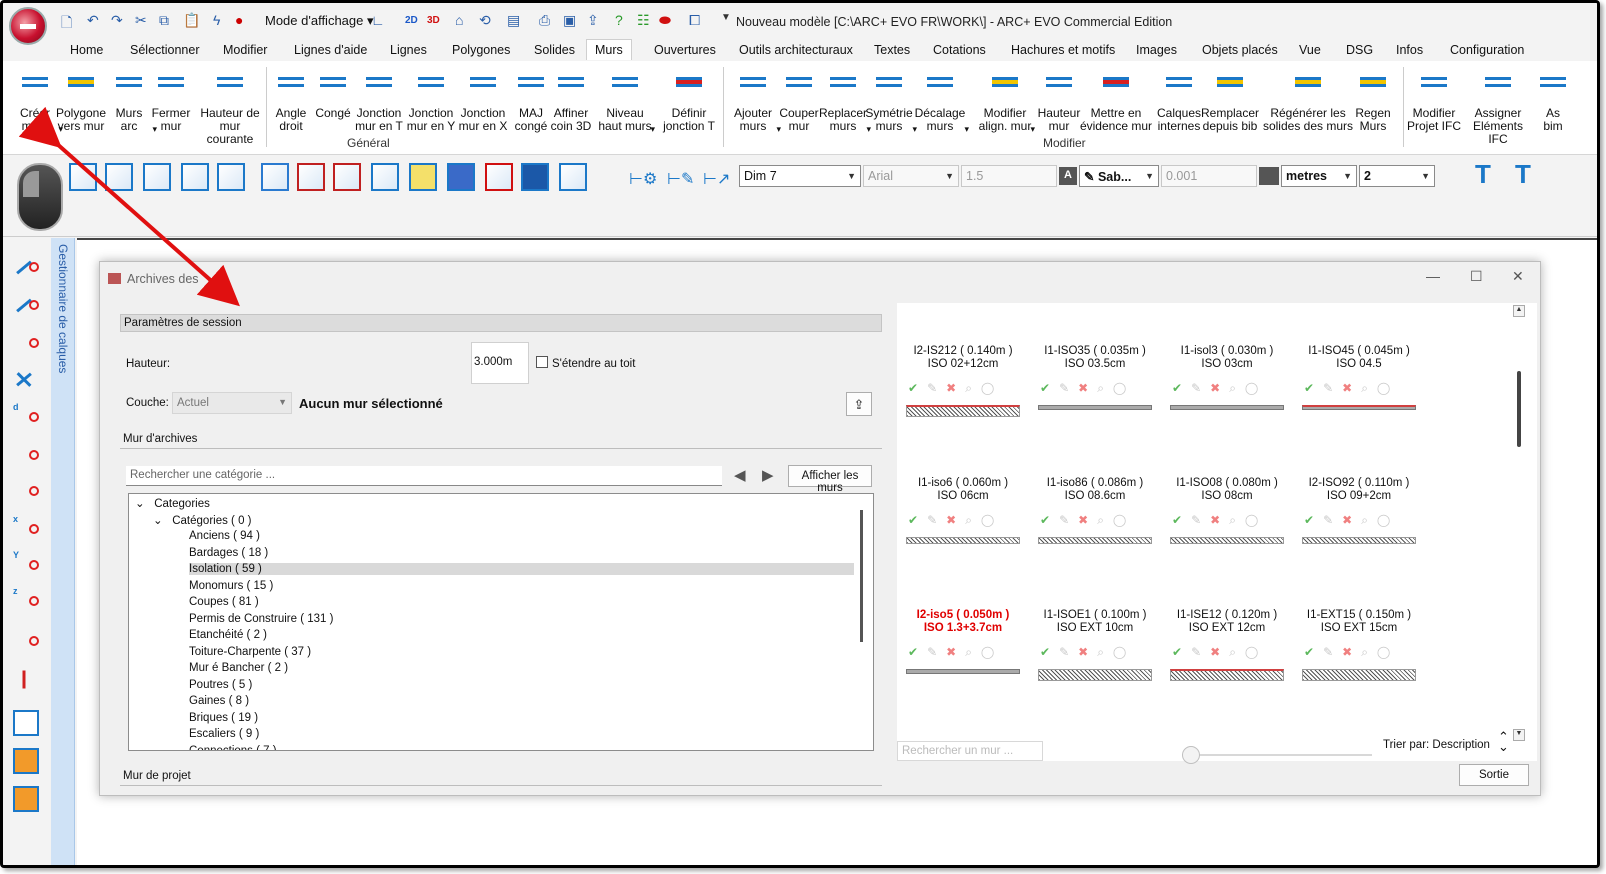 Image resolution: width=1606 pixels, height=874 pixels. What do you see at coordinates (1519, 532) in the screenshot?
I see `library-scrollbar: ▲ ▼` at bounding box center [1519, 532].